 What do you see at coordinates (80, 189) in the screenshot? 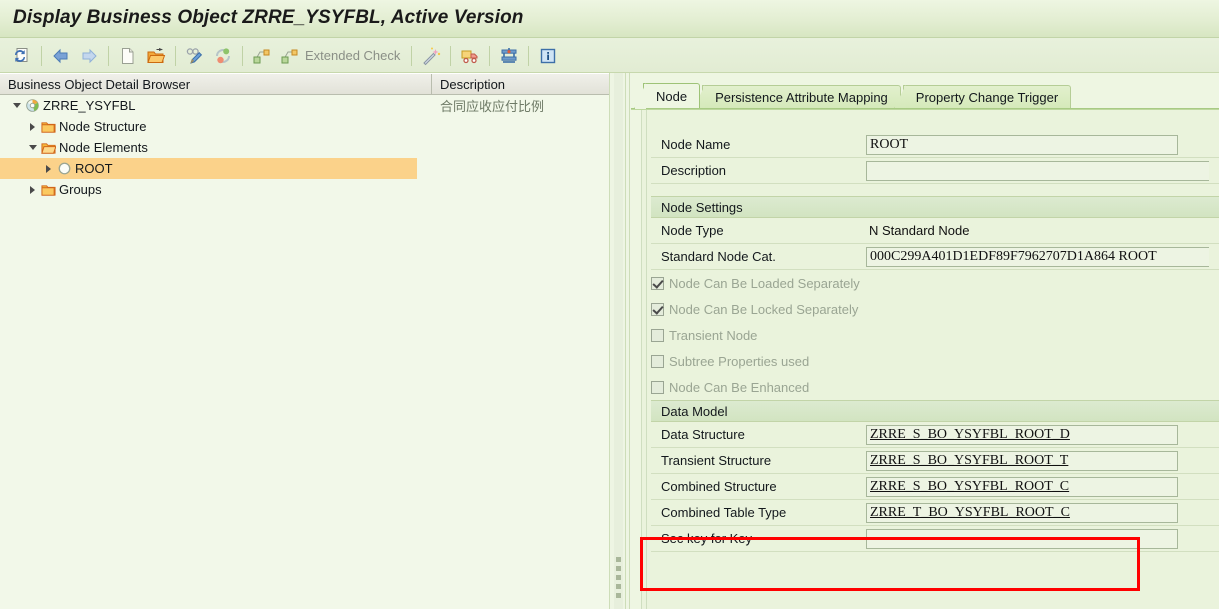
I see `tree-item-label: Groups` at bounding box center [80, 189].